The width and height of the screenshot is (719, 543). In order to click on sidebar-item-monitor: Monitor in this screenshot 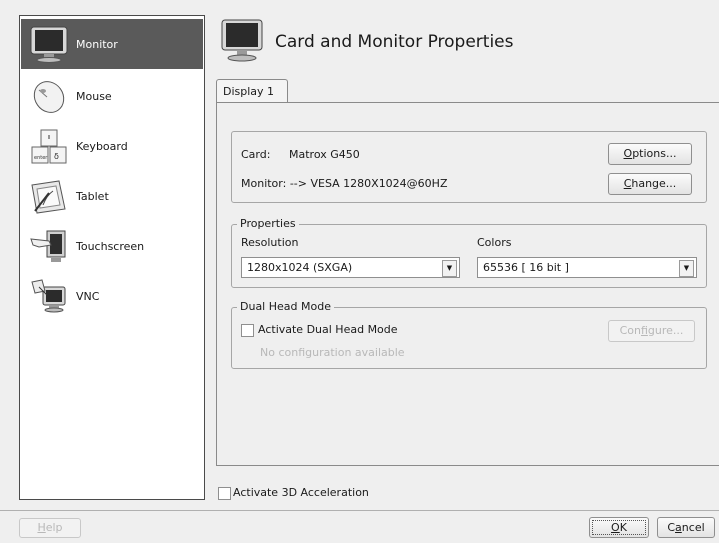, I will do `click(112, 44)`.